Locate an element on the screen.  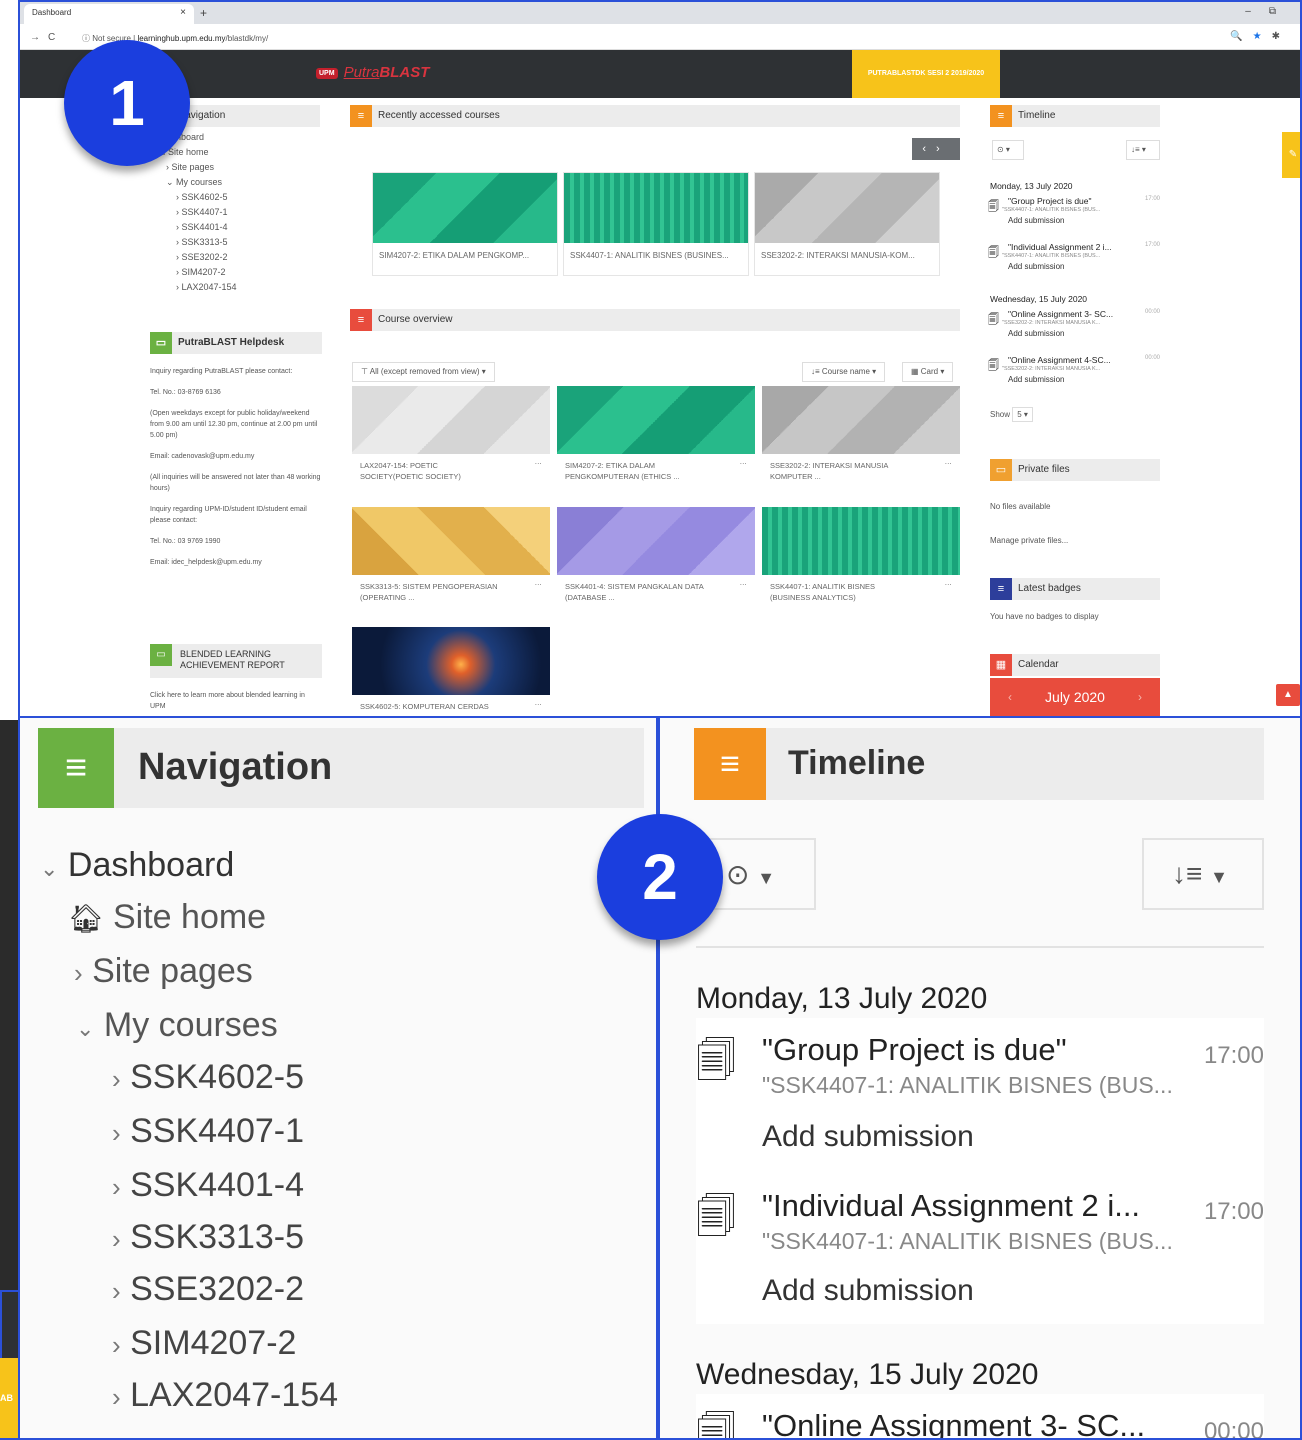
course-view-dropdown: ▦ Card ▾ is located at coordinates (928, 372).